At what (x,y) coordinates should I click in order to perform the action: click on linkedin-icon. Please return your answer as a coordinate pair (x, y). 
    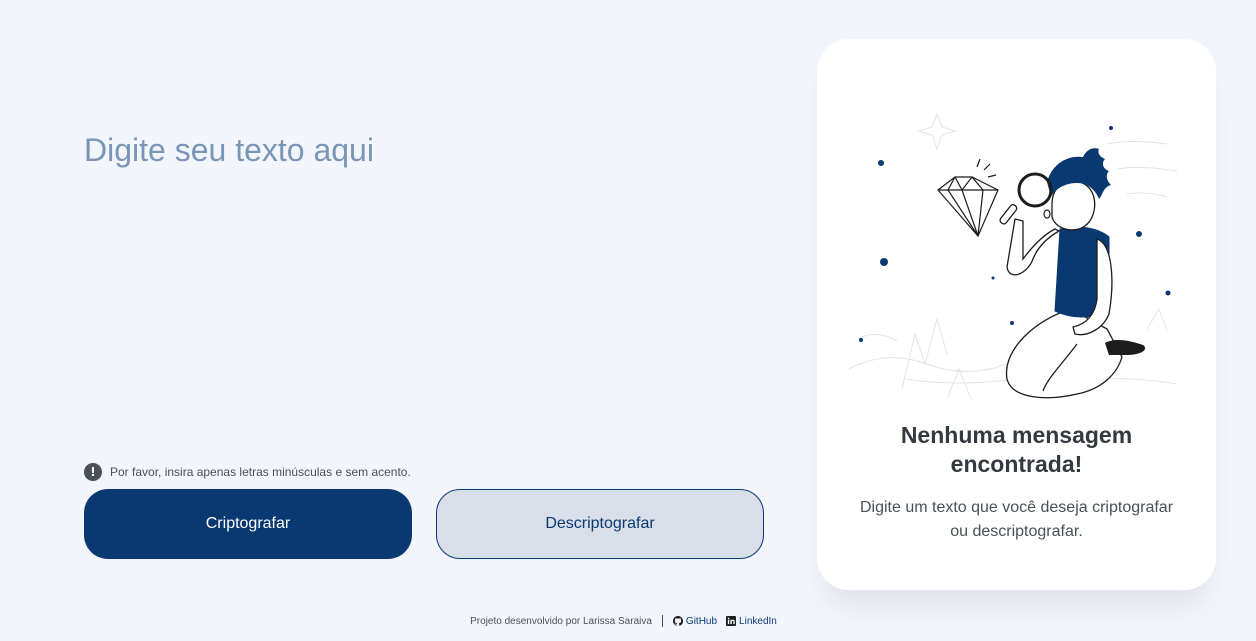
    Looking at the image, I should click on (731, 621).